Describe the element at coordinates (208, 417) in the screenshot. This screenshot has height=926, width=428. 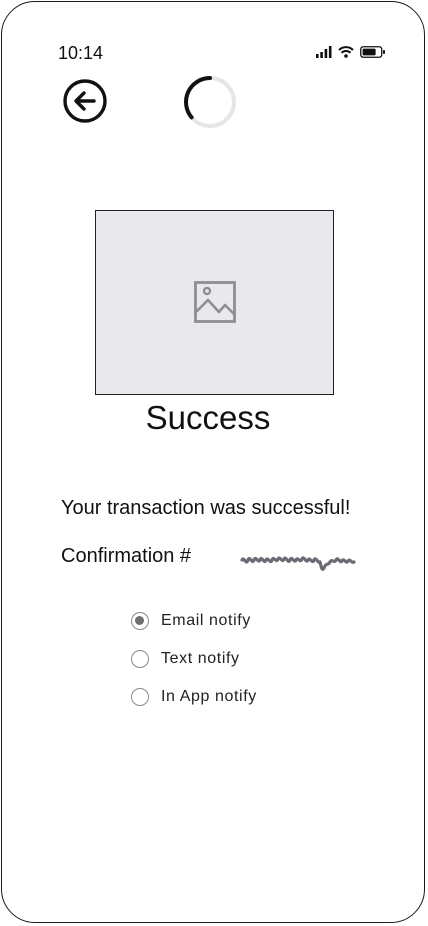
I see `page-title: Success` at that location.